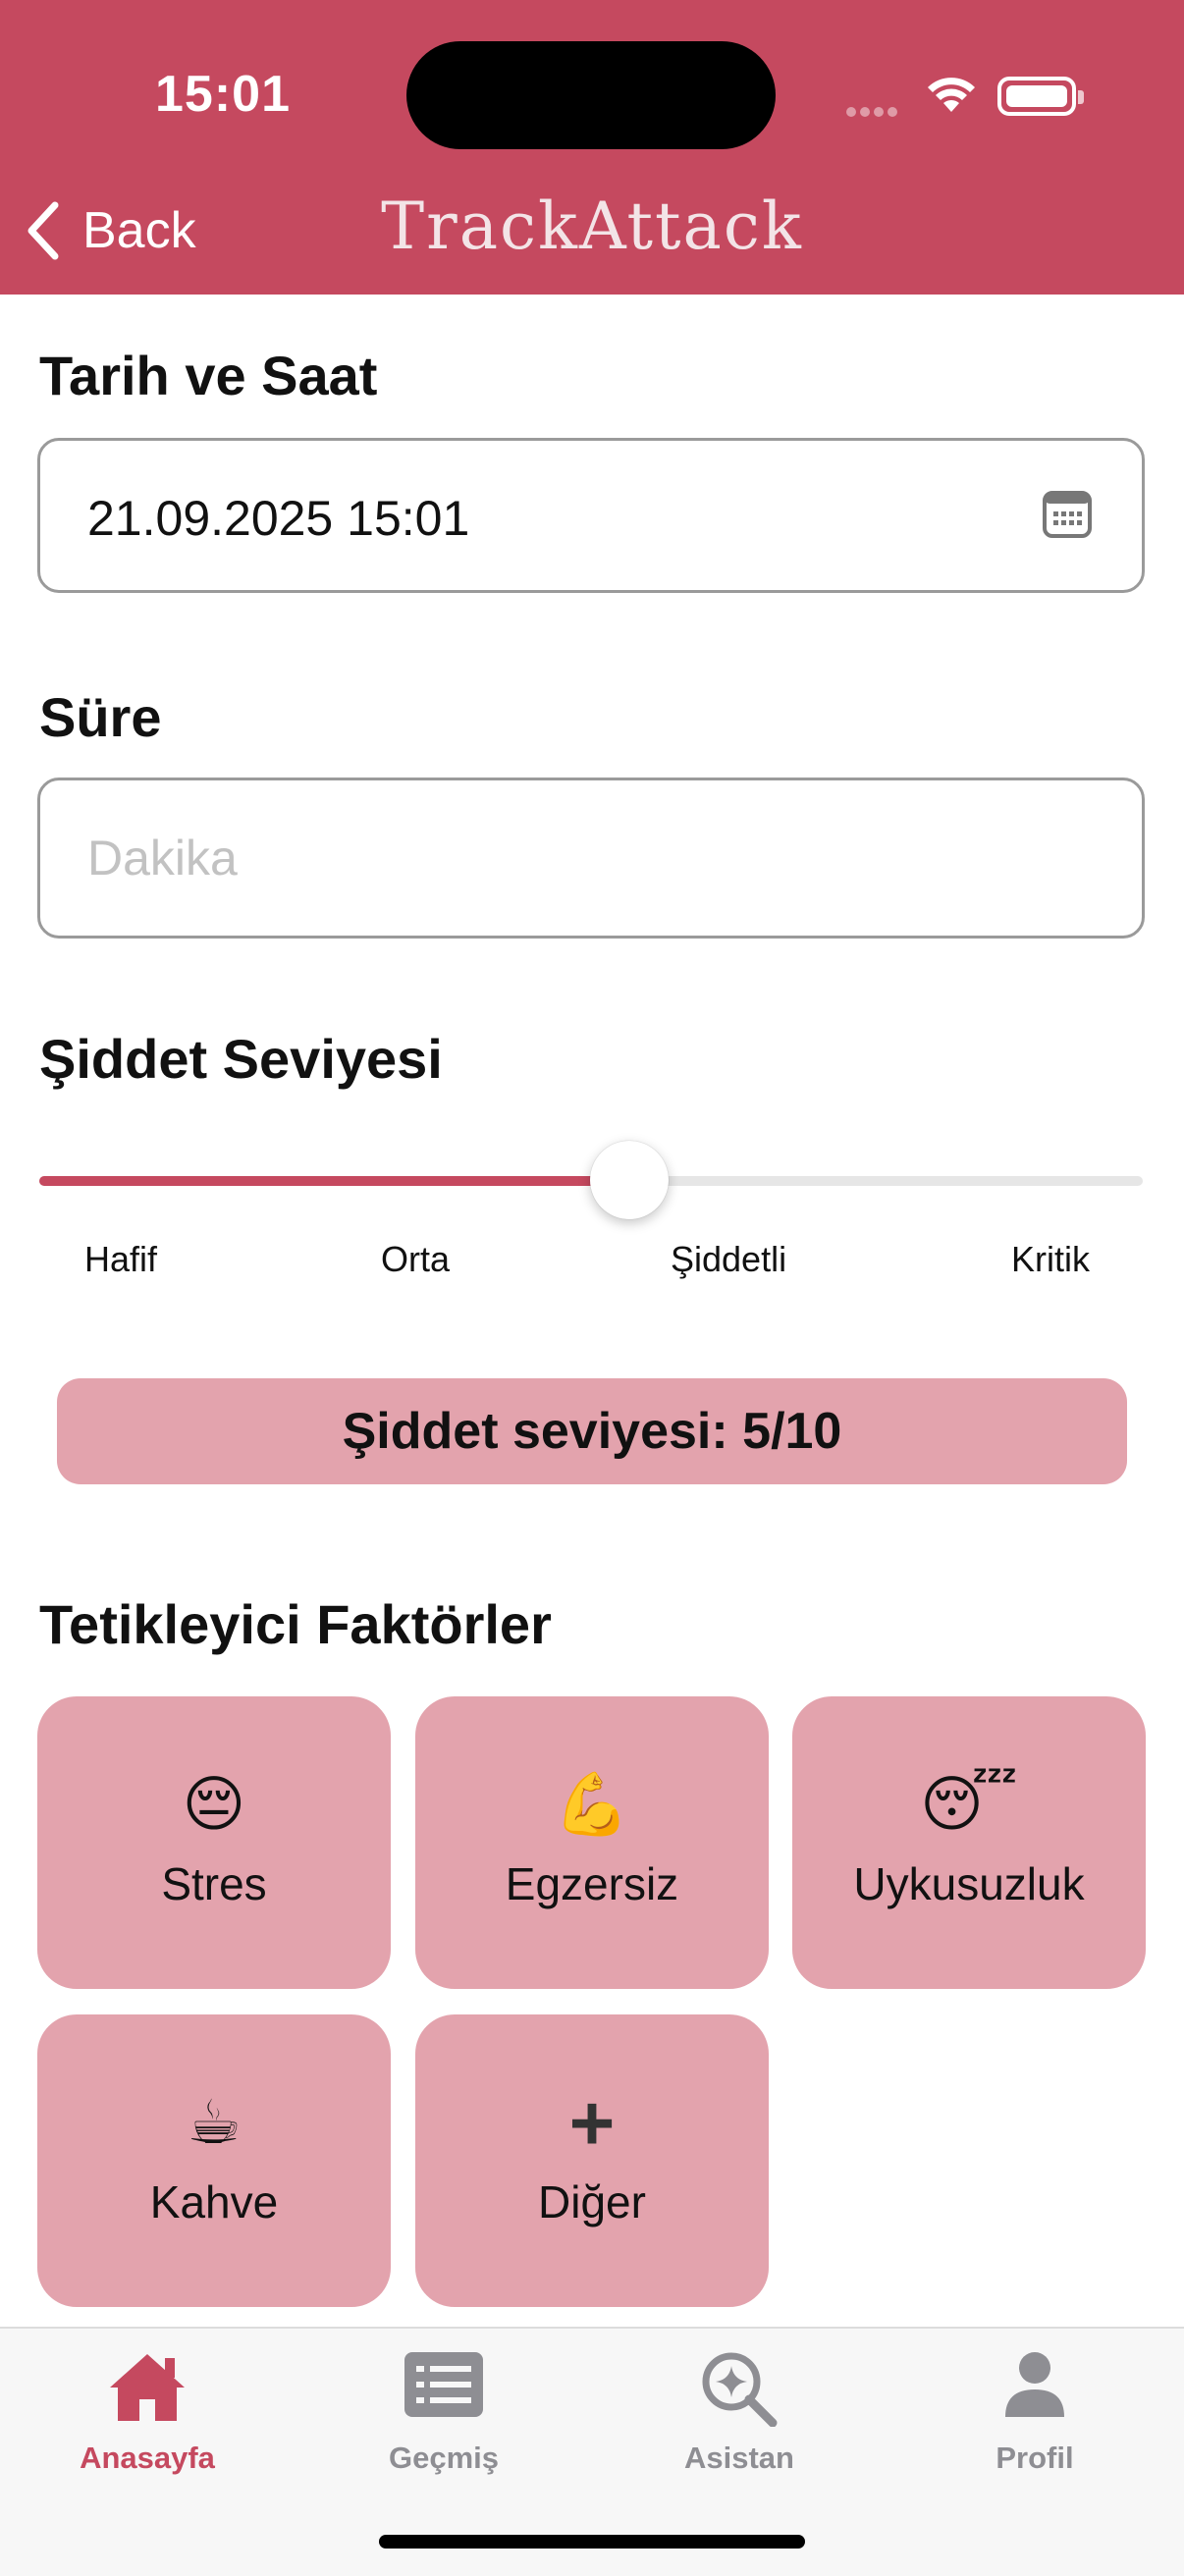 This screenshot has height=2576, width=1184. What do you see at coordinates (1051, 1259) in the screenshot?
I see `severity-tick-label: Kritik` at bounding box center [1051, 1259].